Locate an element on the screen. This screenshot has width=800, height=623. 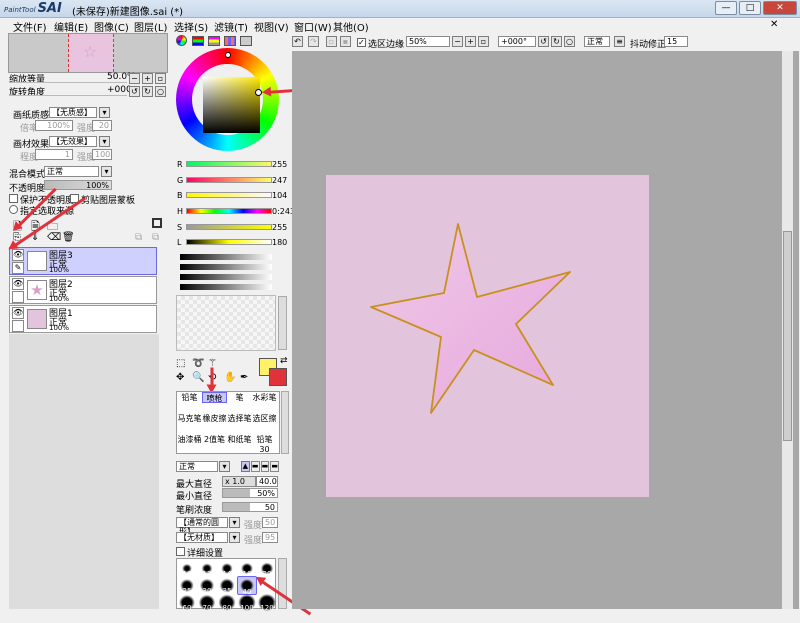
canvas-vertical-scrollbar is located at coordinates (787, 330).